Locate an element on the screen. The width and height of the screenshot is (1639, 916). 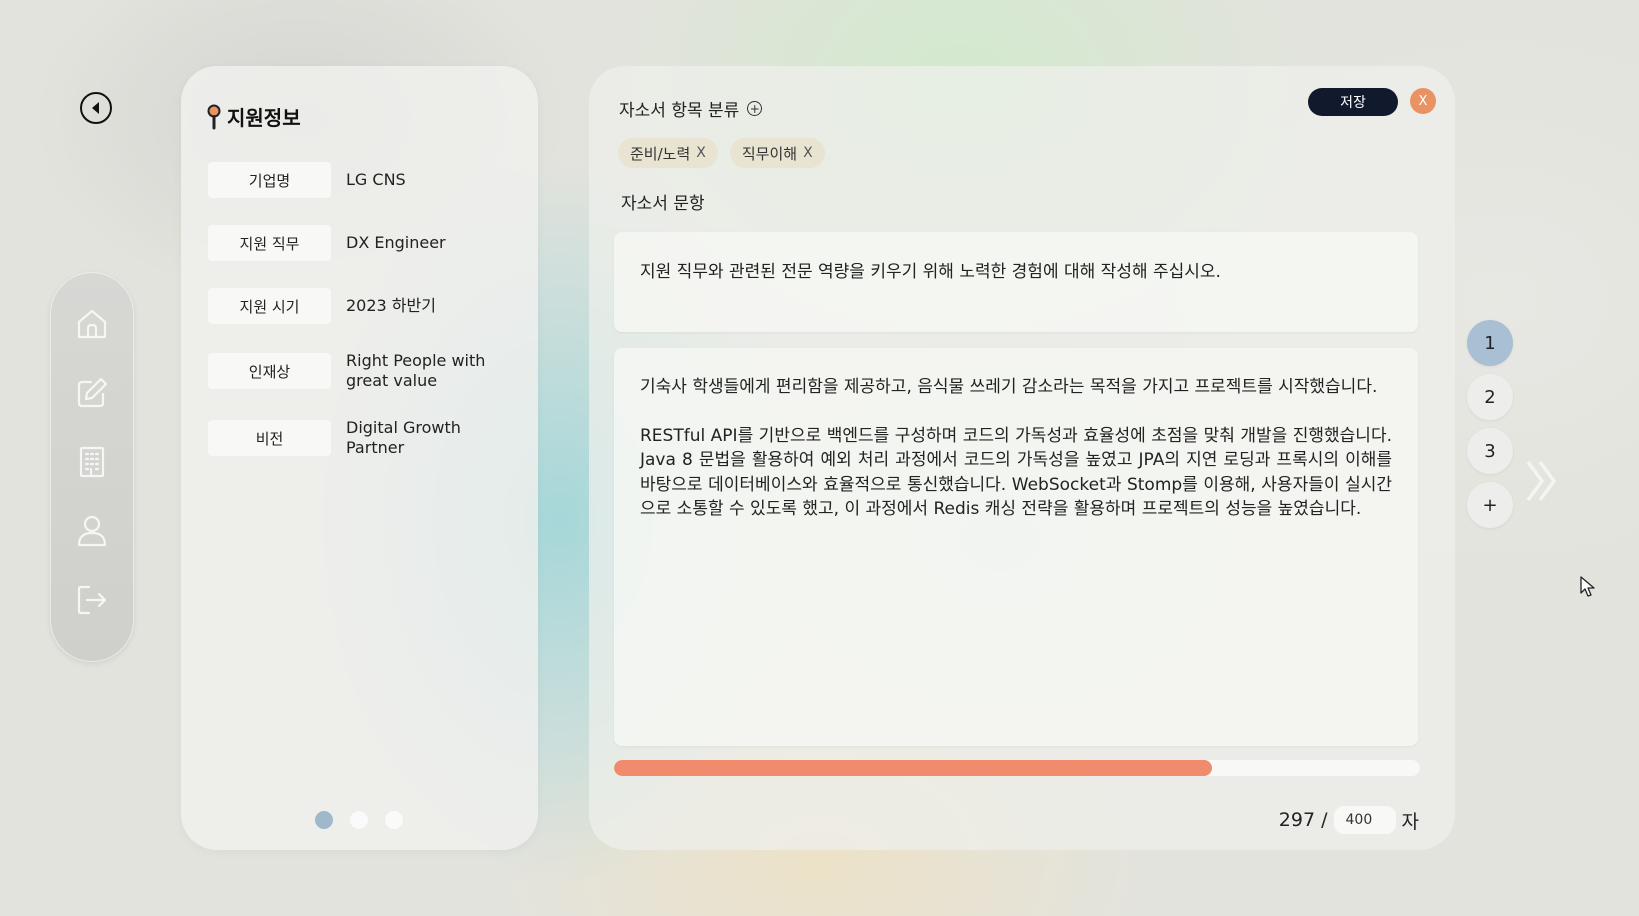
building-icon is located at coordinates (92, 462).